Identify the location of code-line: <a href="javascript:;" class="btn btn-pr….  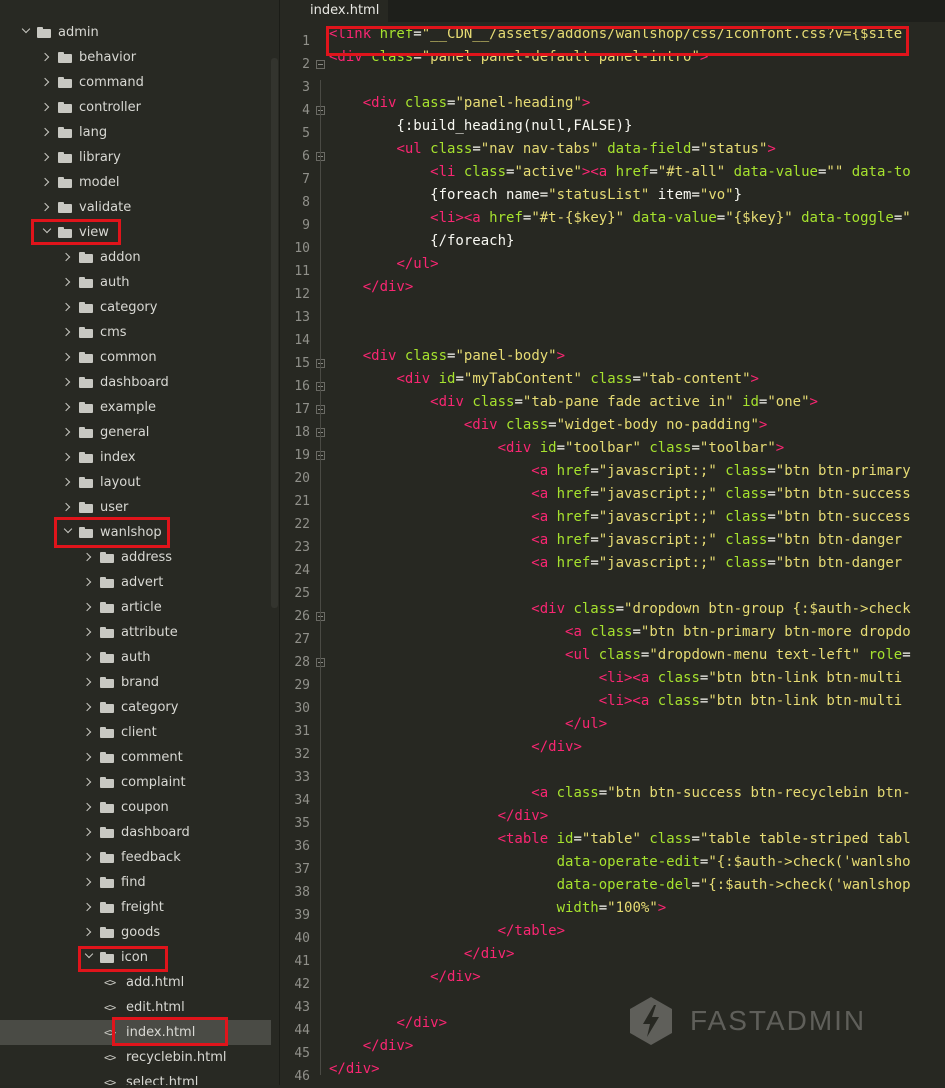
(619, 471).